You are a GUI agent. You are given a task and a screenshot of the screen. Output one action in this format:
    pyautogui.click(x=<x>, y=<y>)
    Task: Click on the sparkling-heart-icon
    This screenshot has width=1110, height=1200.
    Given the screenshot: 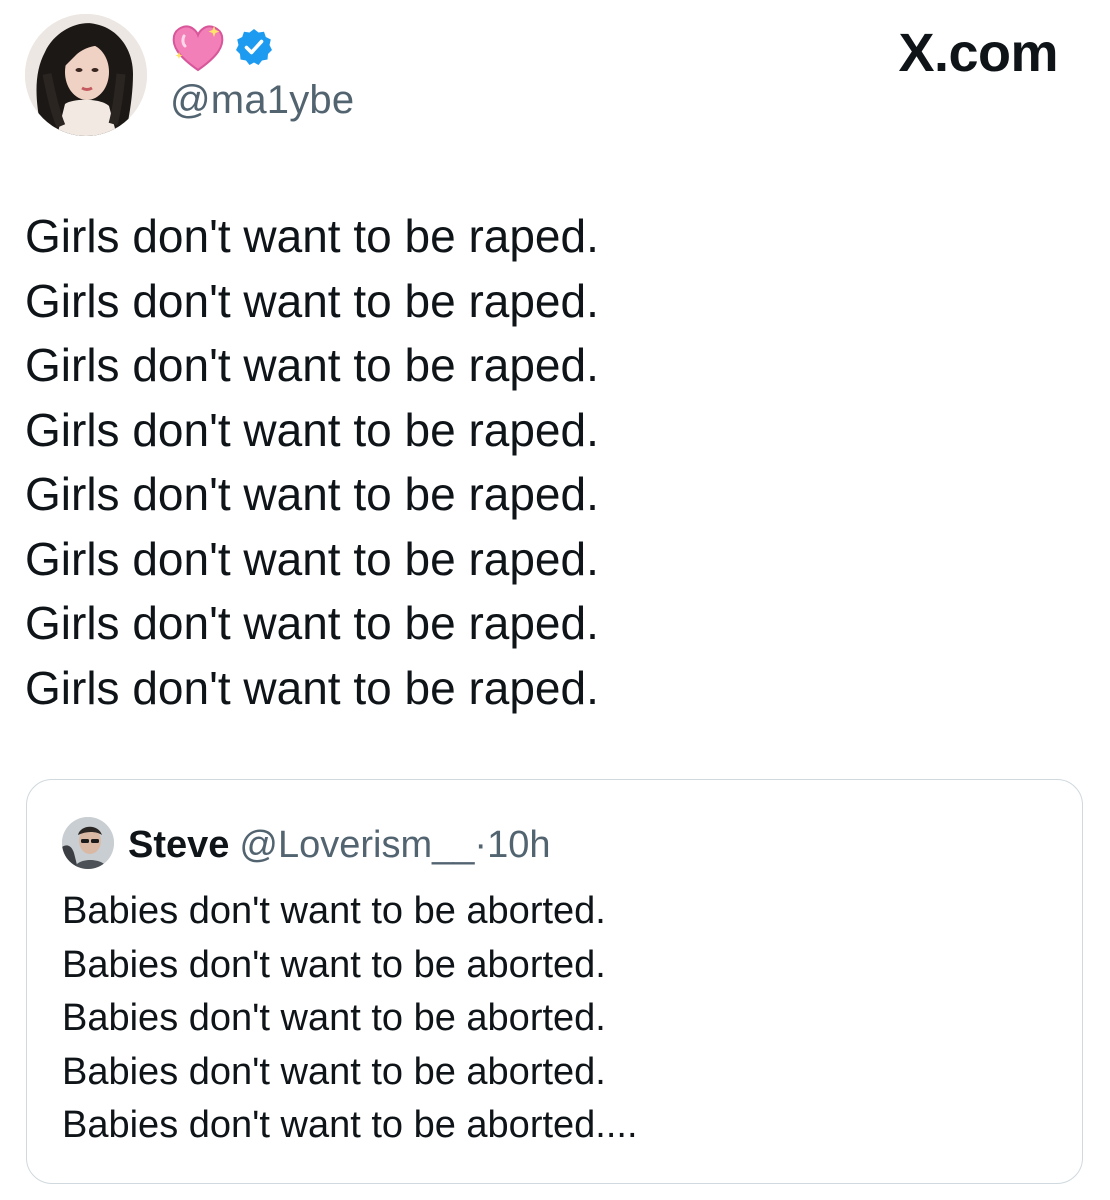 What is the action you would take?
    pyautogui.click(x=198, y=48)
    